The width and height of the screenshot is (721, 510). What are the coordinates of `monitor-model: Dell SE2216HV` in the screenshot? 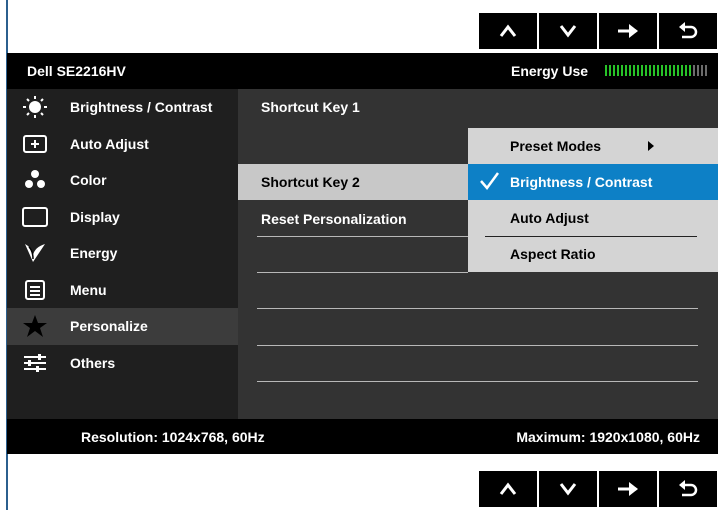 It's located at (76, 71).